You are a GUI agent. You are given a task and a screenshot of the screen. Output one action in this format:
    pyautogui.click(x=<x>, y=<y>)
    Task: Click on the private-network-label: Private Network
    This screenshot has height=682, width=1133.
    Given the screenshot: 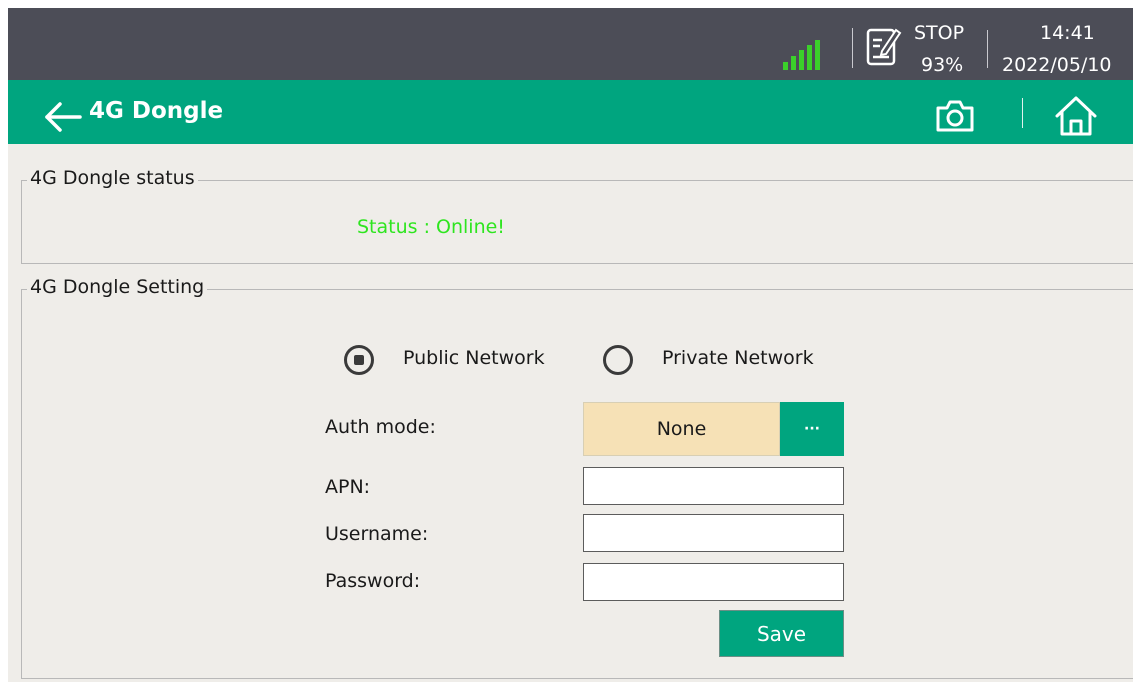 What is the action you would take?
    pyautogui.click(x=738, y=358)
    